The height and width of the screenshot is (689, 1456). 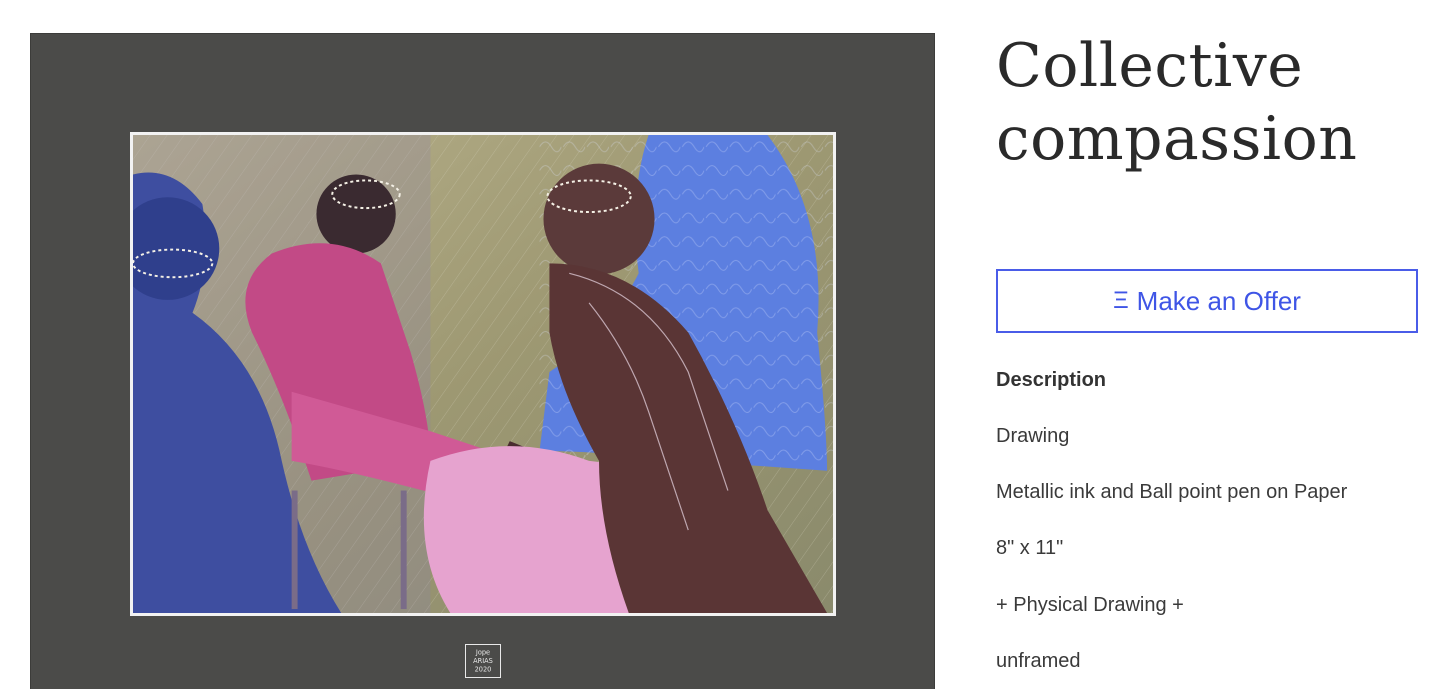 What do you see at coordinates (1172, 492) in the screenshot?
I see `description-materials: Metallic ink and Ball point pen on Paper` at bounding box center [1172, 492].